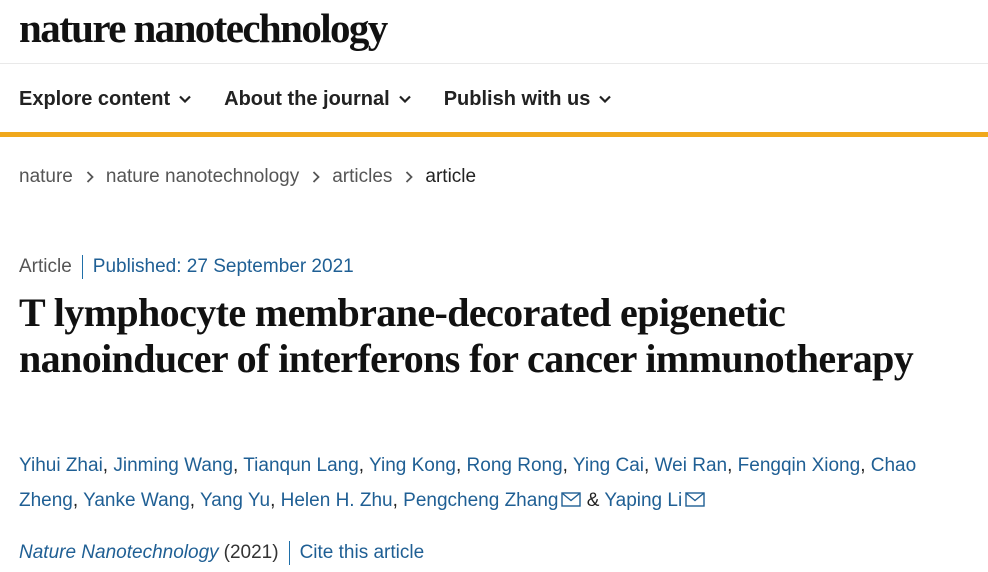  Describe the element at coordinates (480, 500) in the screenshot. I see `author-link: Pengcheng Zhang` at that location.